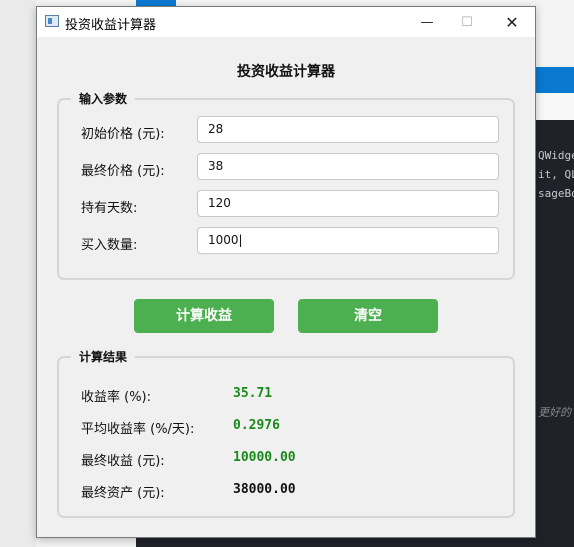 This screenshot has height=547, width=574. I want to click on final-assets-label: 最终资产 (元):, so click(123, 493).